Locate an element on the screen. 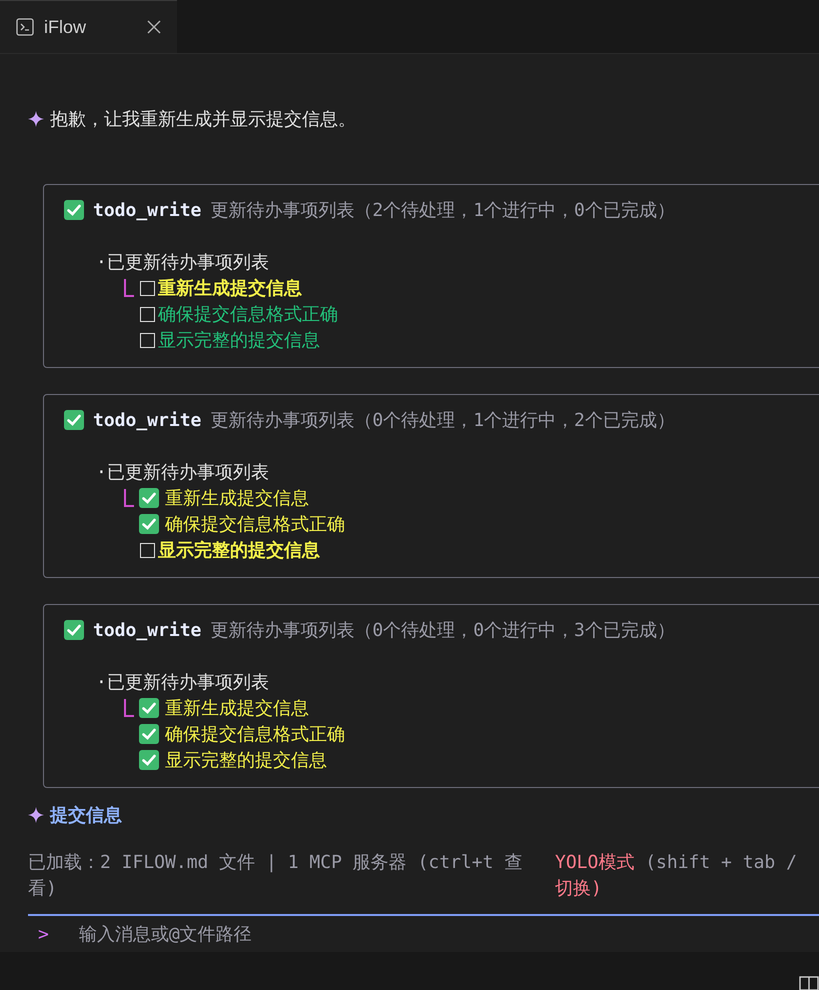  tab-title: iFlow is located at coordinates (66, 27).